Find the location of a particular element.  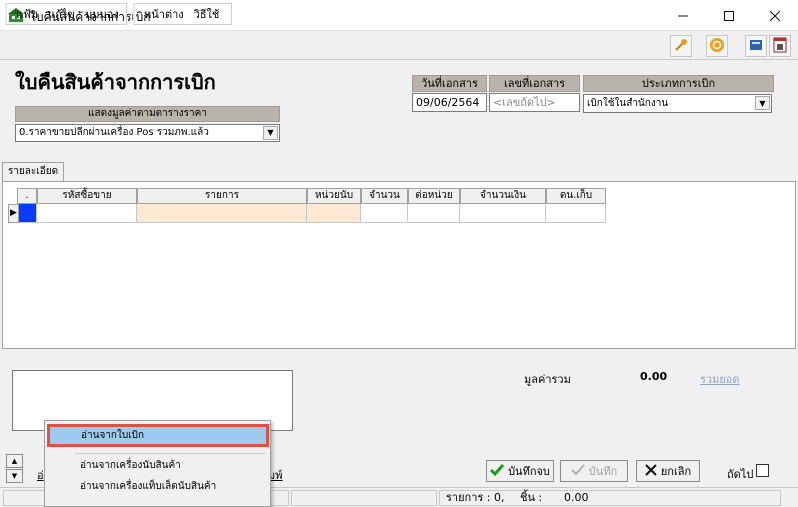

next-checkbox is located at coordinates (762, 470).